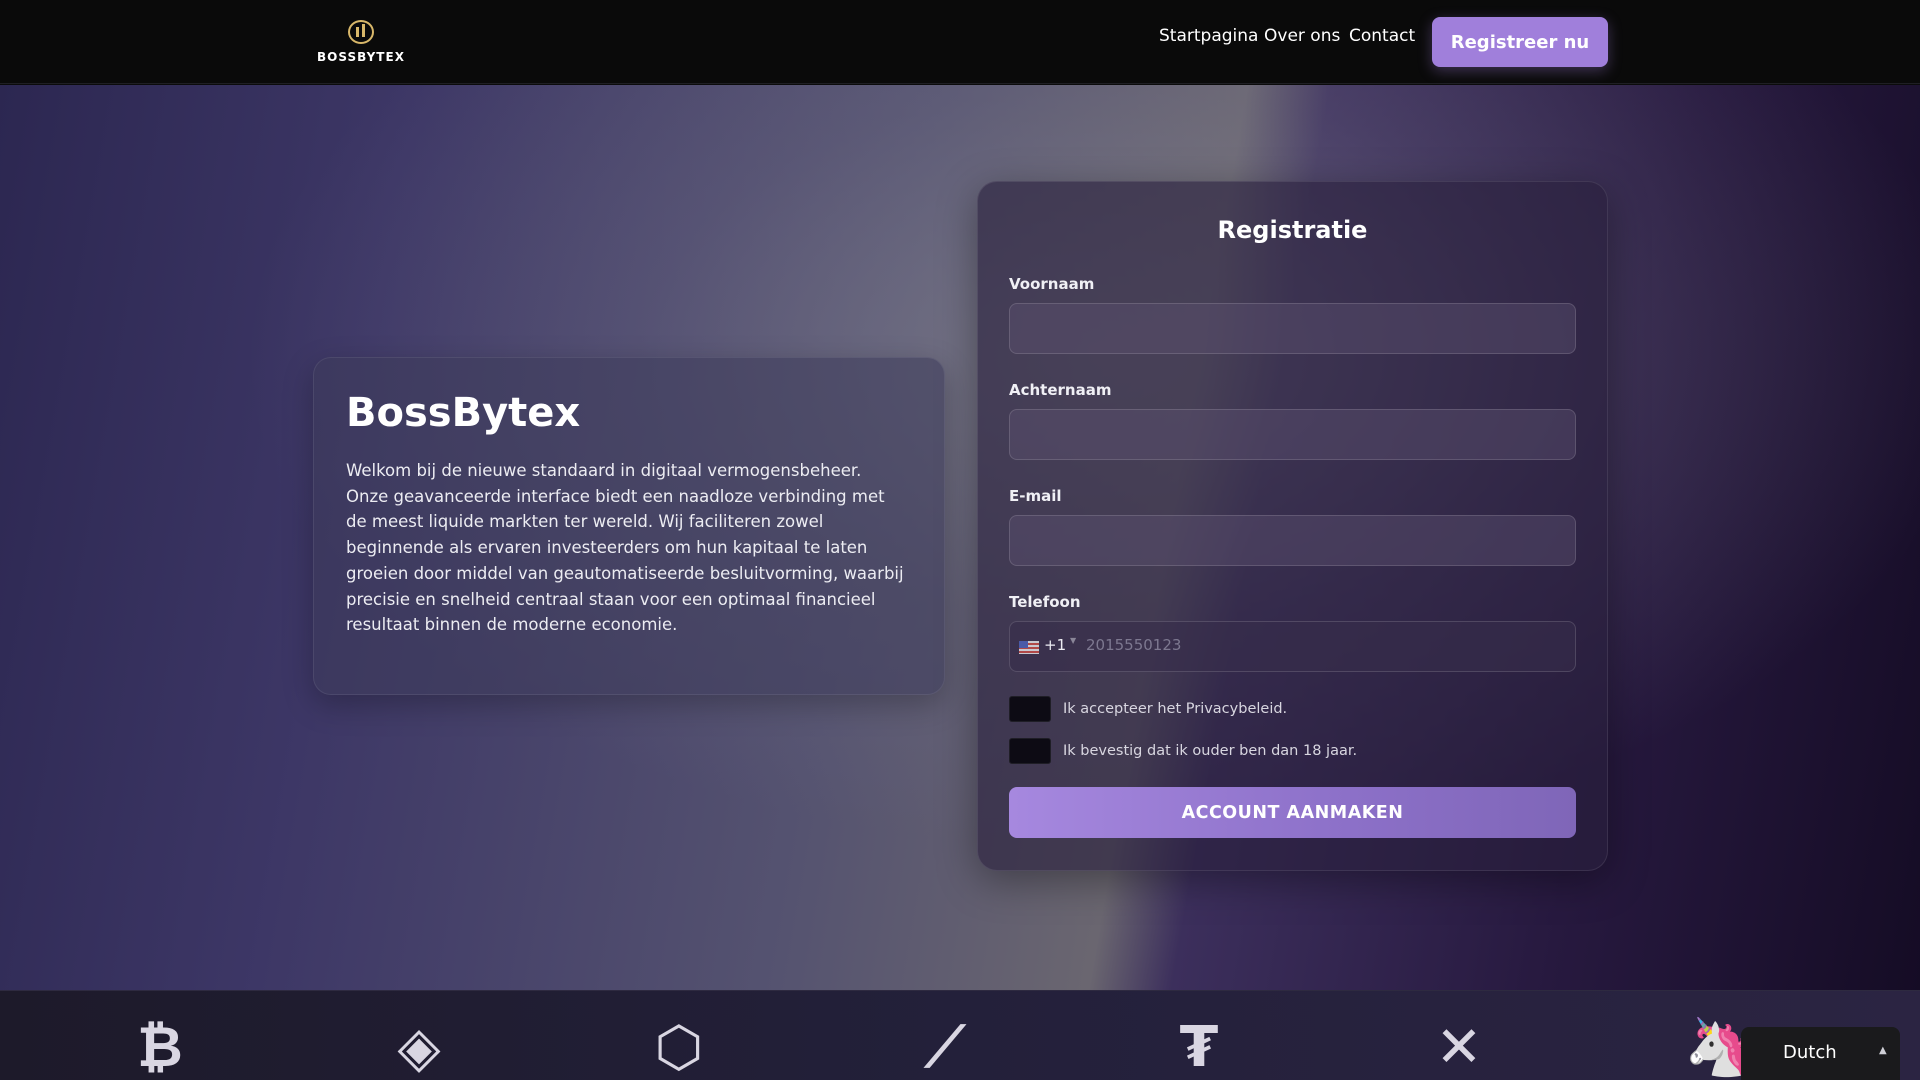 This screenshot has height=1080, width=1920. What do you see at coordinates (1208, 36) in the screenshot?
I see `nav-link-startpagina: Startpagina` at bounding box center [1208, 36].